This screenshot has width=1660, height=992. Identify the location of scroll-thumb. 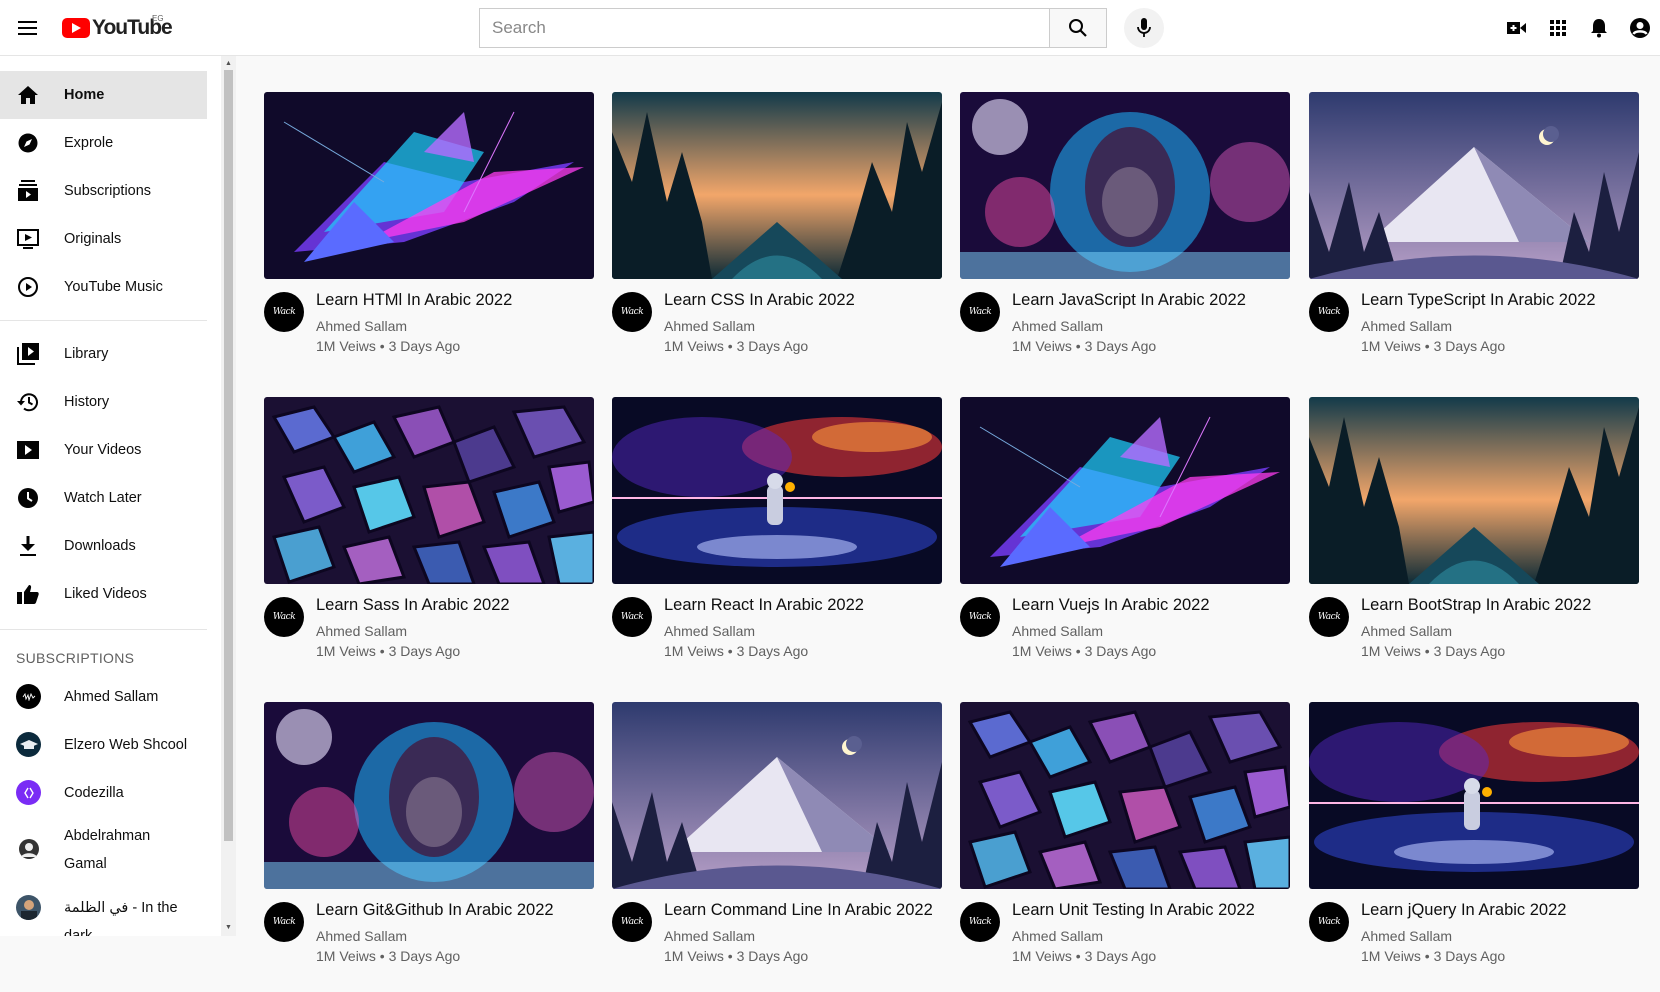
(228, 455).